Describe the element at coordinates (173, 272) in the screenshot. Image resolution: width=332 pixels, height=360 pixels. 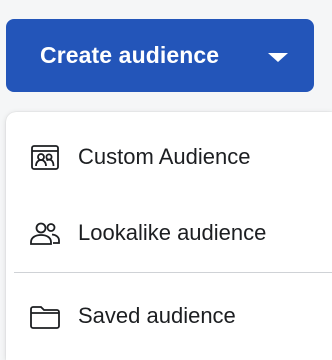
I see `menu-divider` at that location.